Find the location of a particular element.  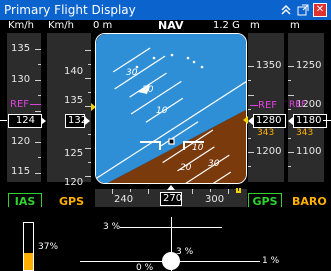

window-popout-icon is located at coordinates (303, 10).